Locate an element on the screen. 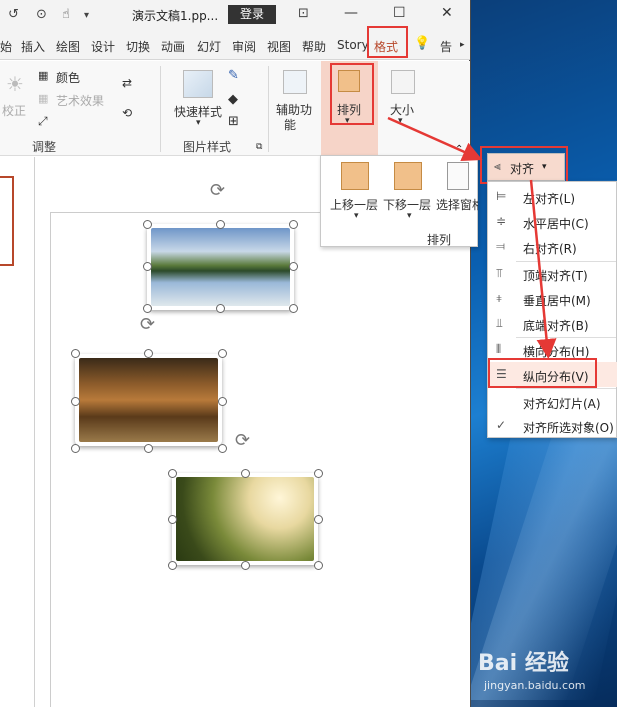 Image resolution: width=617 pixels, height=707 pixels. art-effect-icon: ▦ is located at coordinates (43, 98).